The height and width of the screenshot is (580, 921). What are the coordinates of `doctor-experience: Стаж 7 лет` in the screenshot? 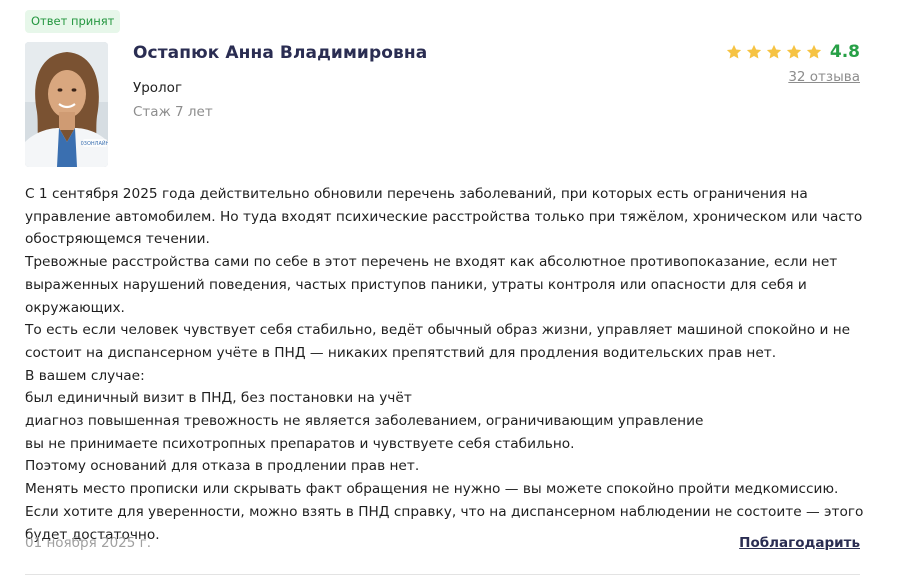 It's located at (173, 112).